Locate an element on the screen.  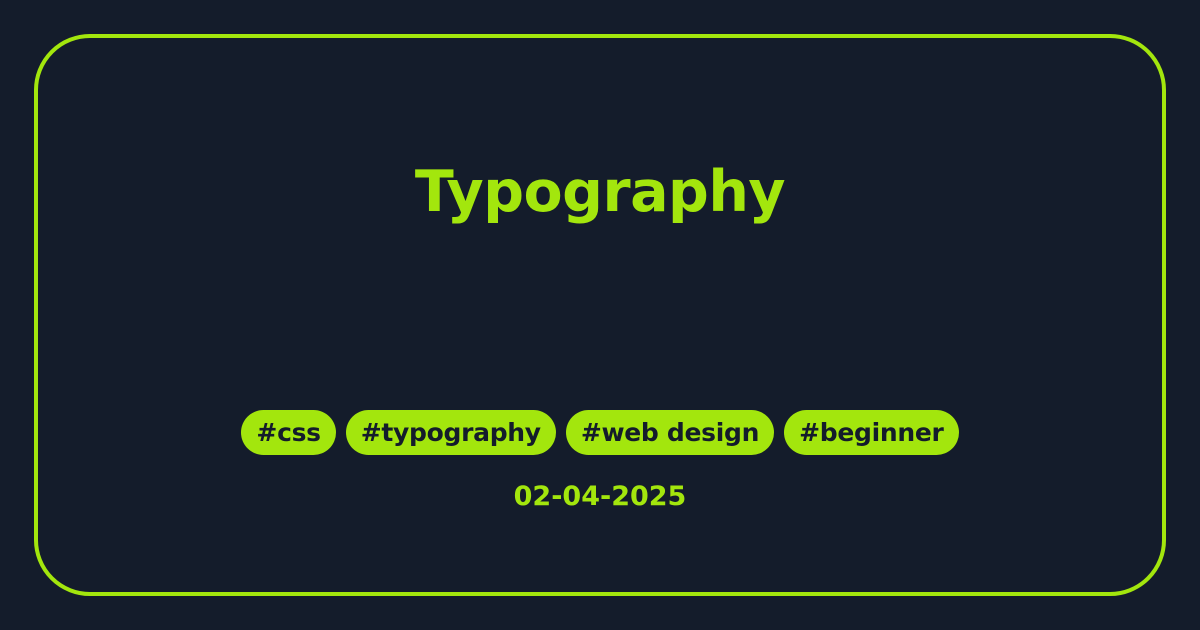
page-title: Typography is located at coordinates (600, 192).